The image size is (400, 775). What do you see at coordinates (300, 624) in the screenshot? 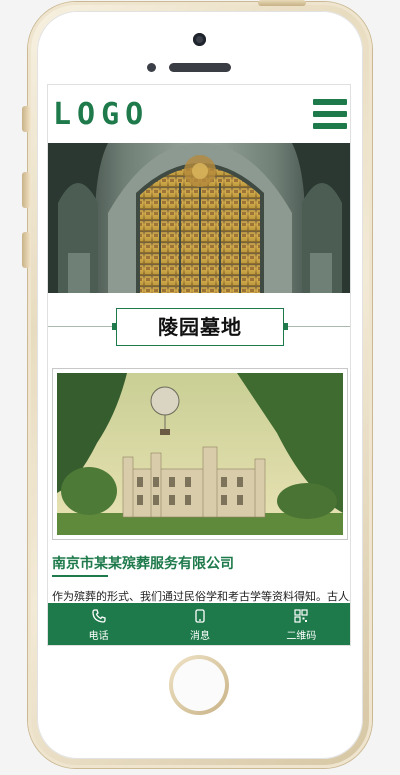
I see `nav-qrcode: 二维码` at bounding box center [300, 624].